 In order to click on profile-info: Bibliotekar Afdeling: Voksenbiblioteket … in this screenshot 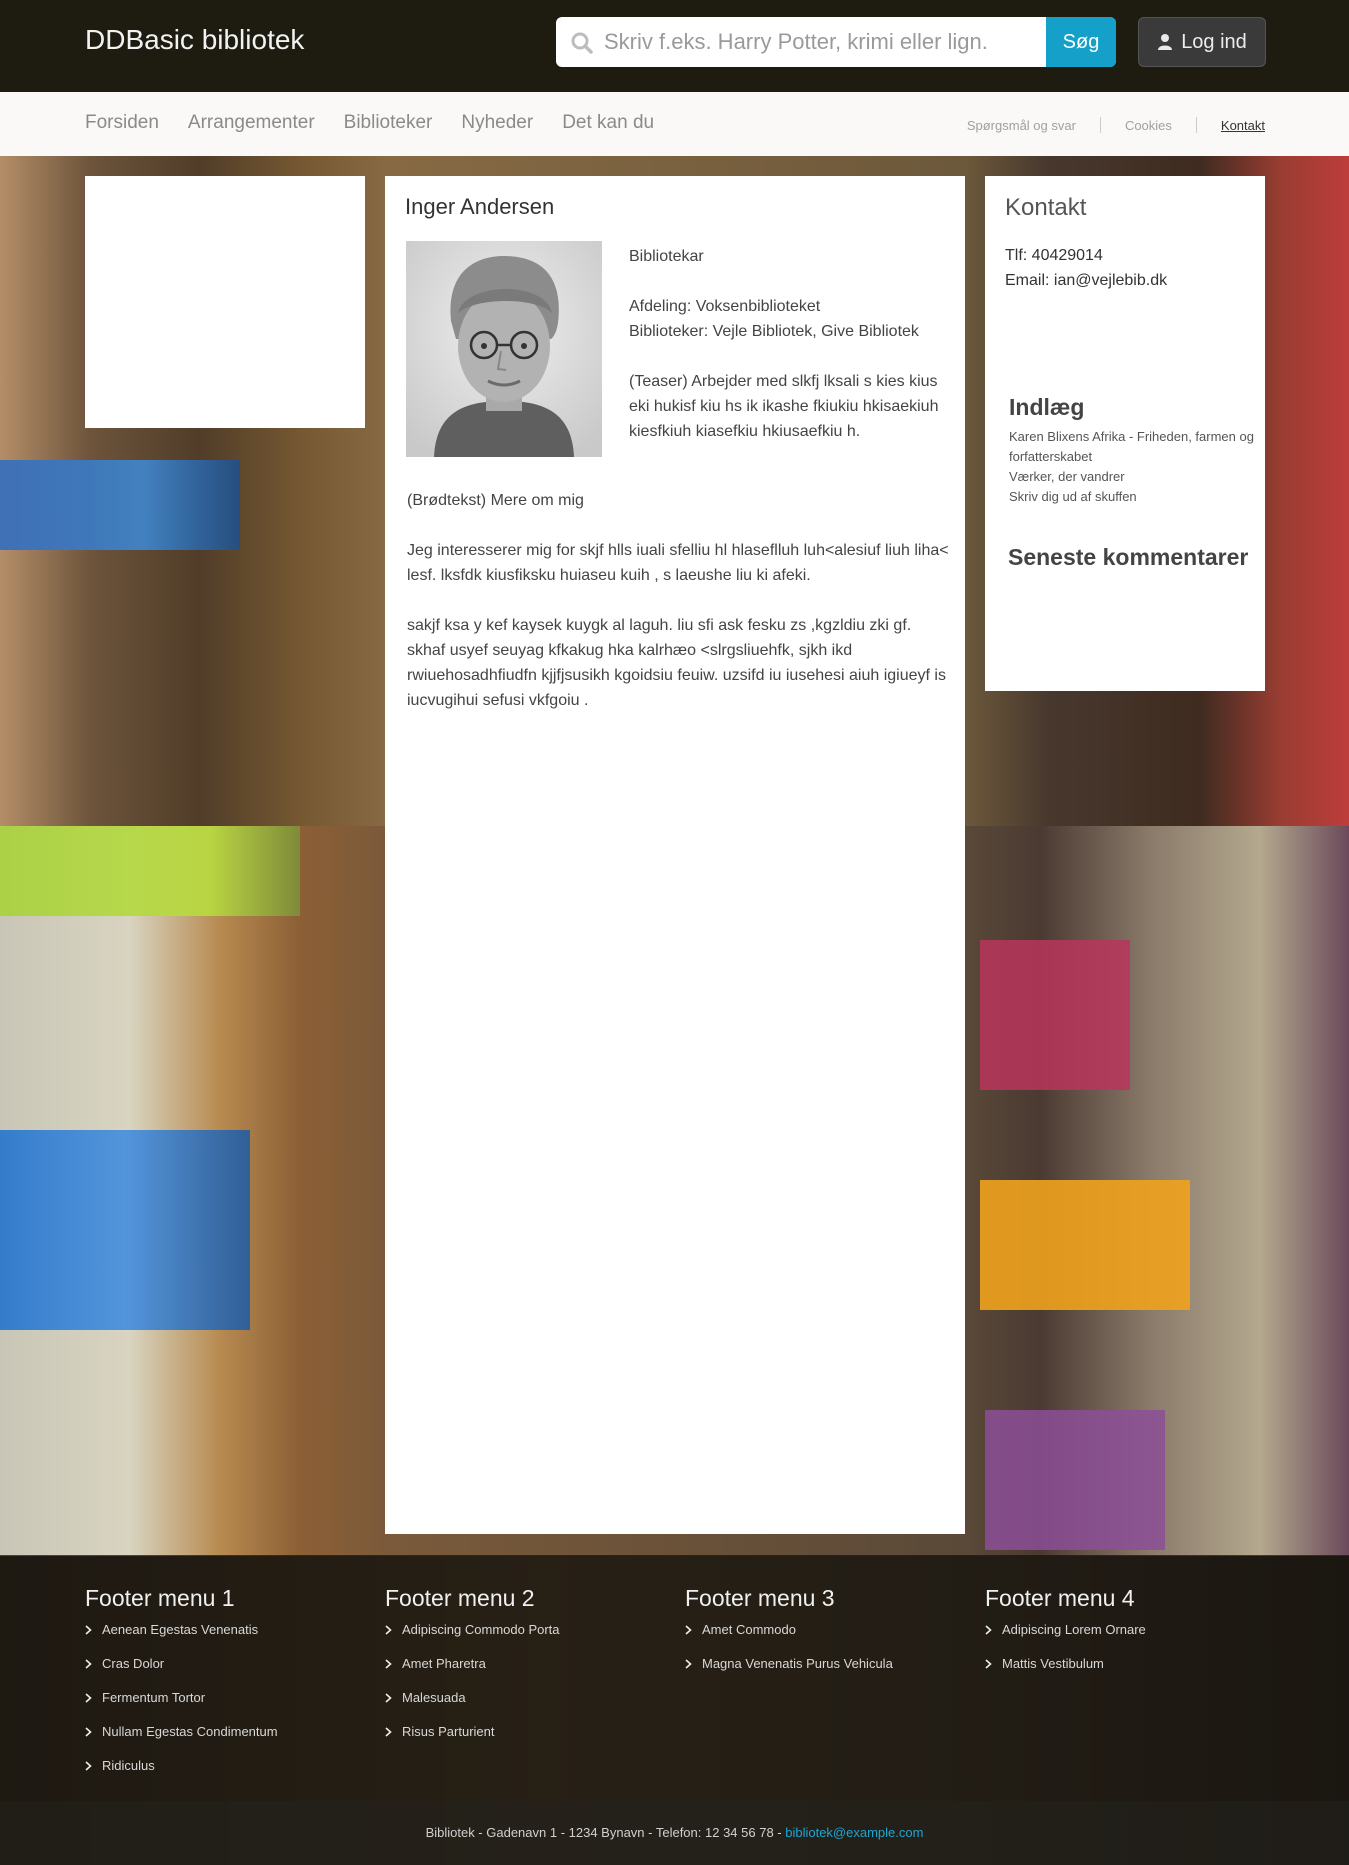, I will do `click(789, 344)`.